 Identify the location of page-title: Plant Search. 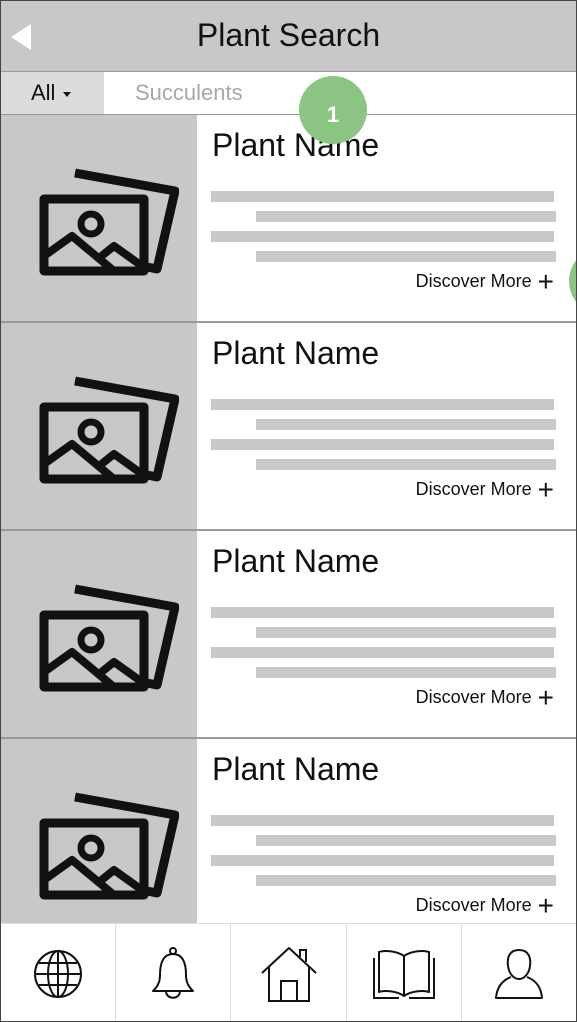
(288, 35).